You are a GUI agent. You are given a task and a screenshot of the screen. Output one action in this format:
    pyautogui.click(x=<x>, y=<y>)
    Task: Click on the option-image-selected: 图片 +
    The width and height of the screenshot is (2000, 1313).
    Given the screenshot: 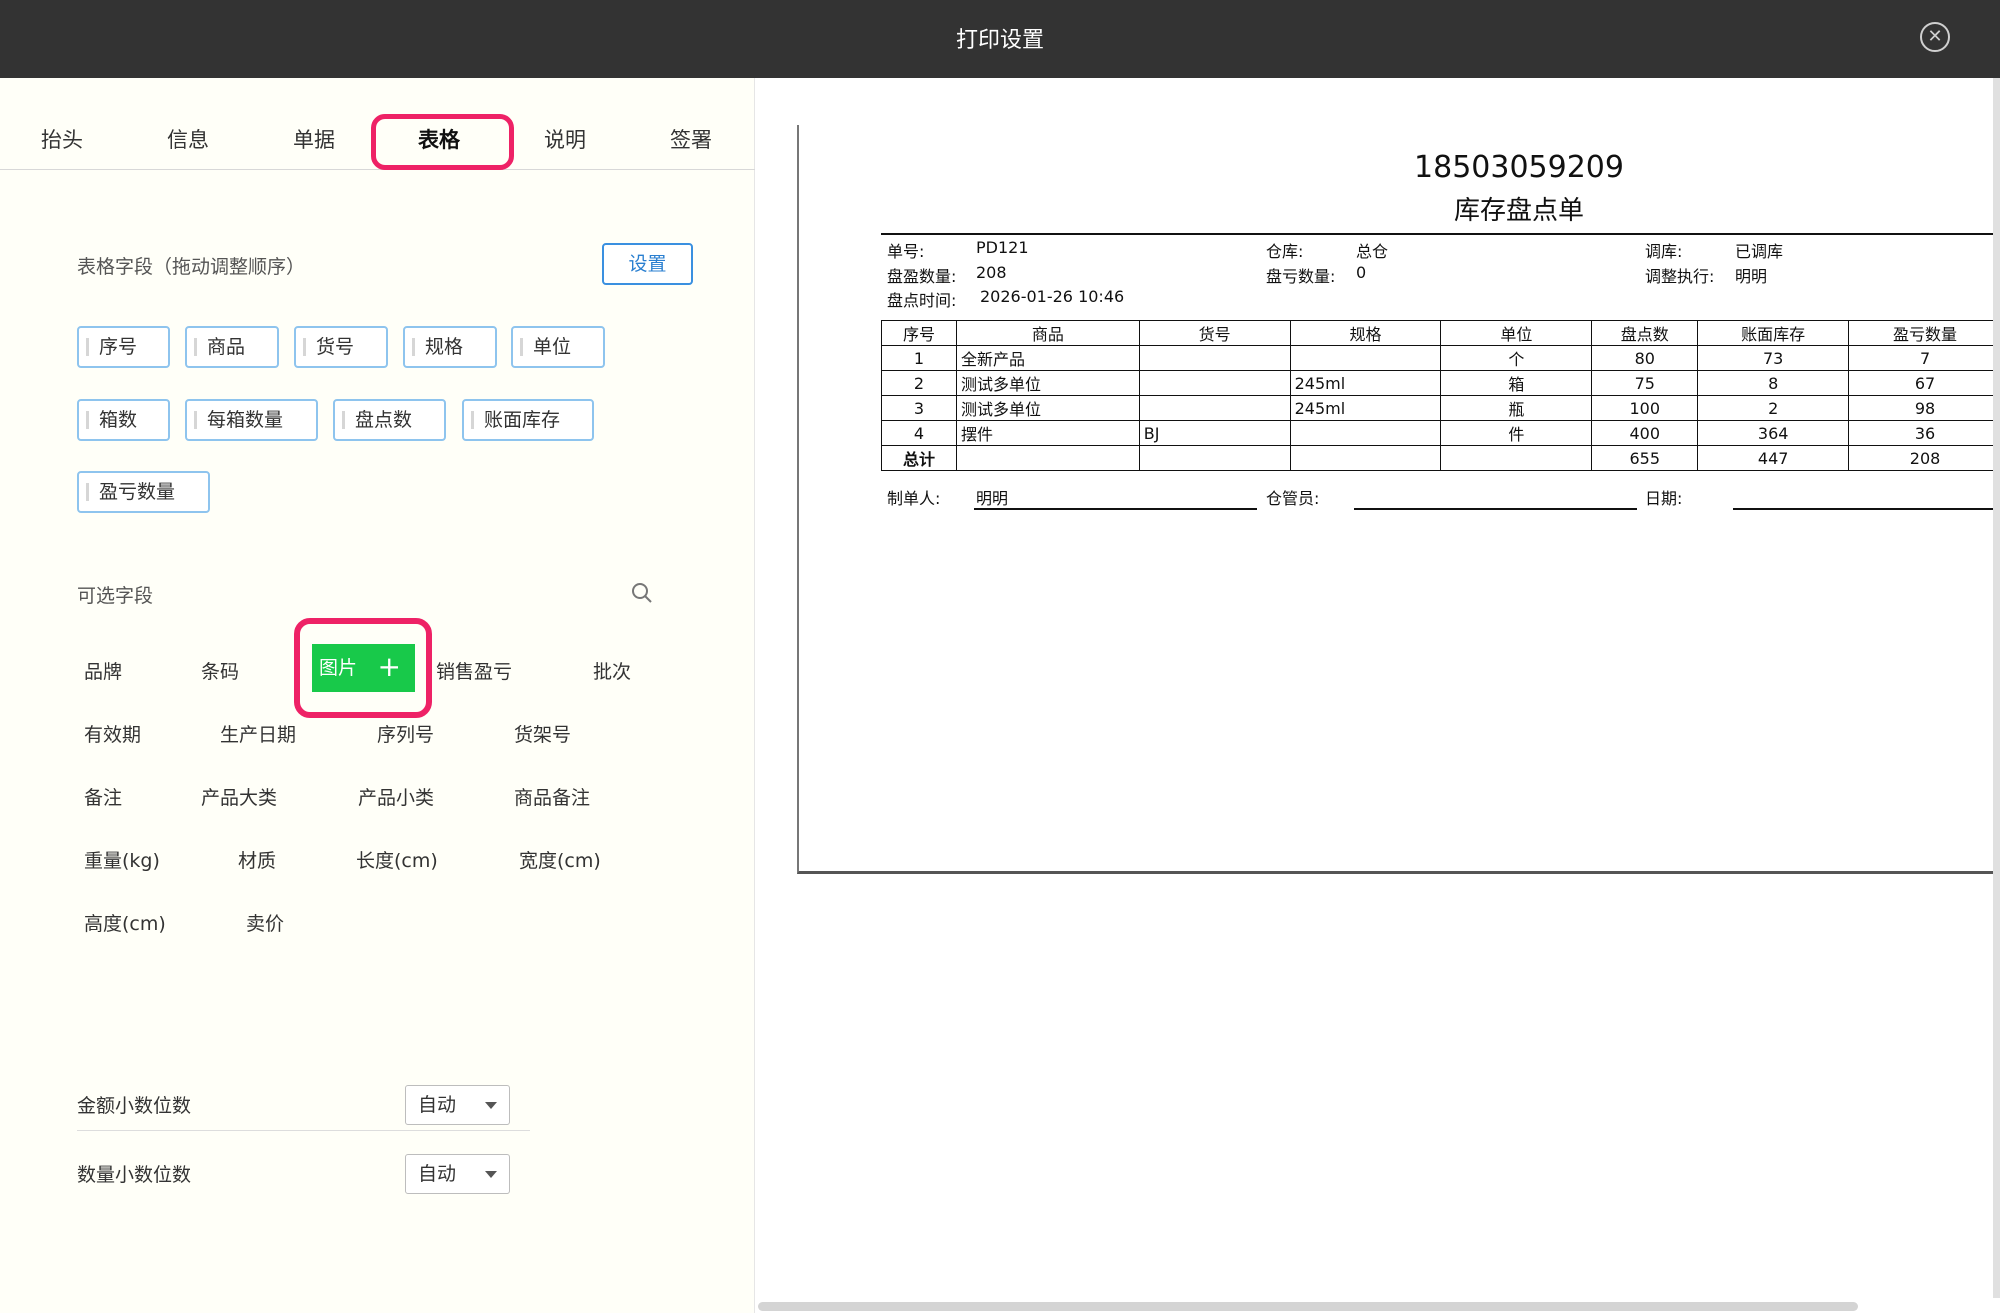 What is the action you would take?
    pyautogui.click(x=363, y=668)
    